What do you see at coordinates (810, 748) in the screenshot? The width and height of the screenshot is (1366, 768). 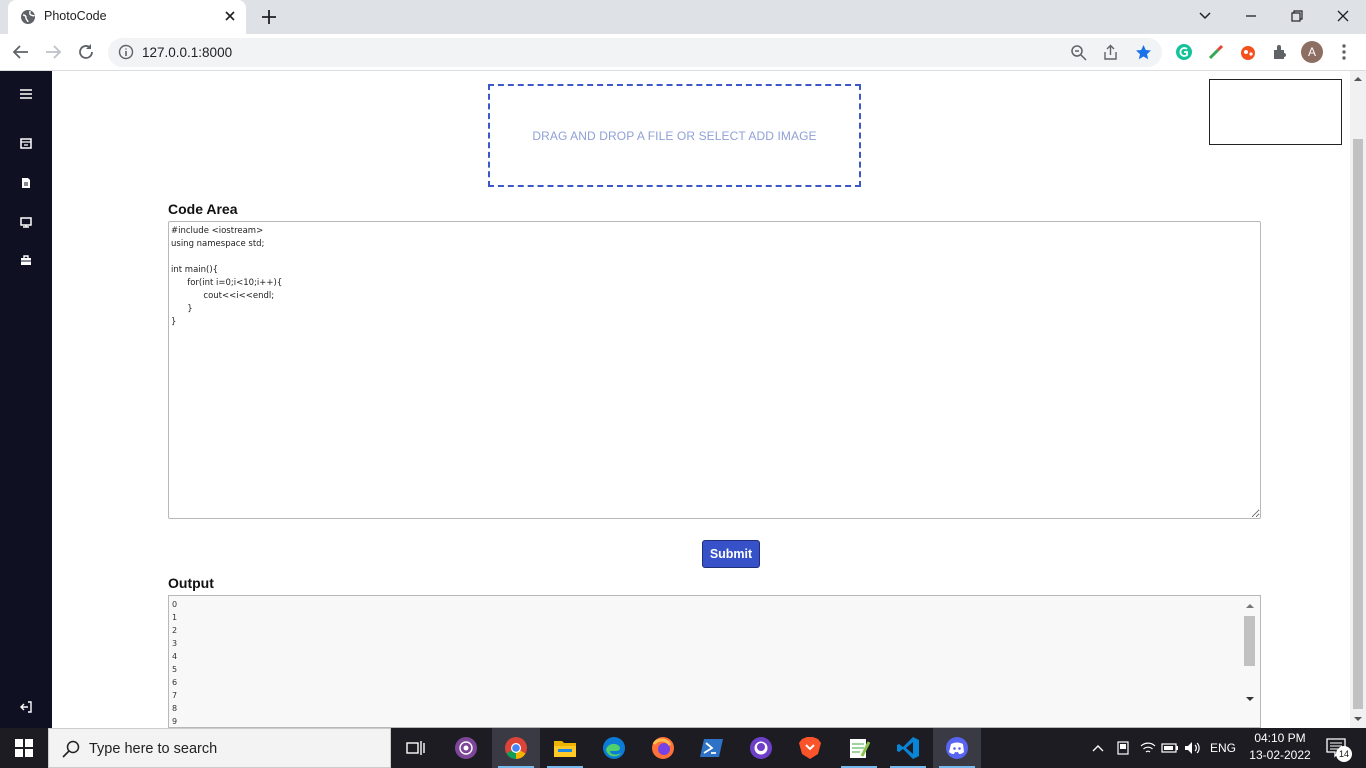 I see `brave-icon` at bounding box center [810, 748].